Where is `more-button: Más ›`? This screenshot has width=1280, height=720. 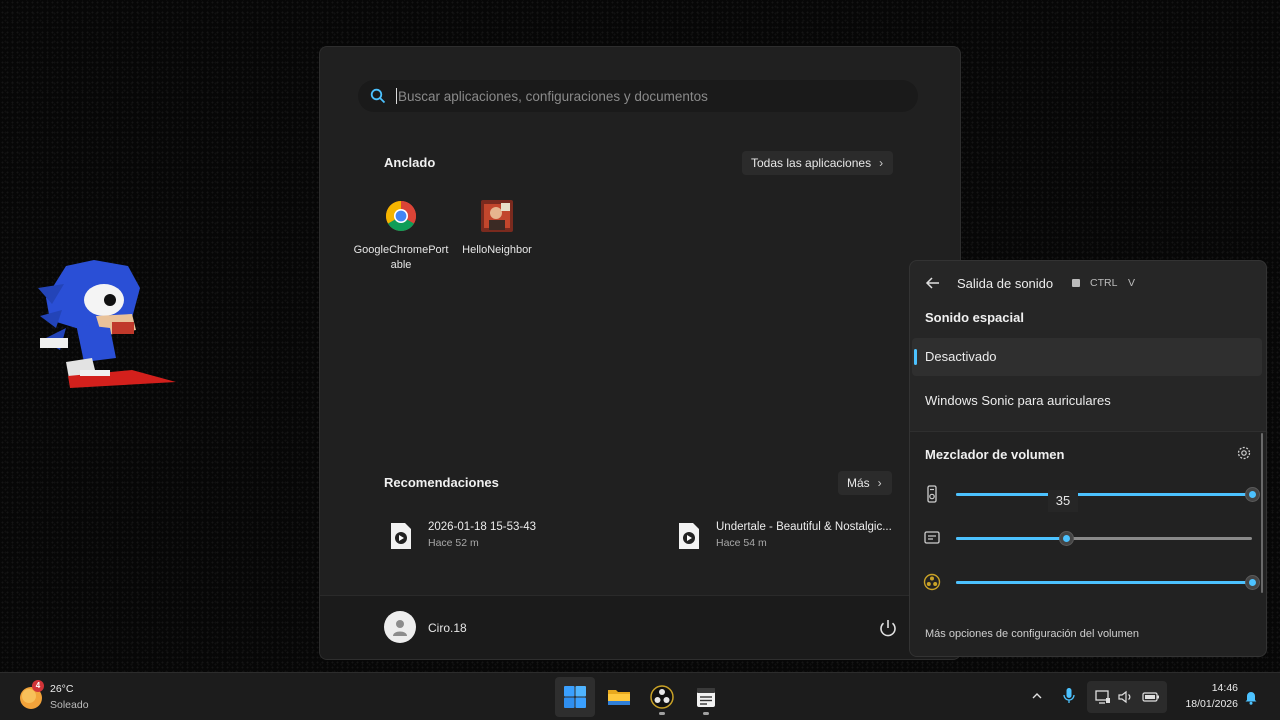
more-button: Más › is located at coordinates (865, 483).